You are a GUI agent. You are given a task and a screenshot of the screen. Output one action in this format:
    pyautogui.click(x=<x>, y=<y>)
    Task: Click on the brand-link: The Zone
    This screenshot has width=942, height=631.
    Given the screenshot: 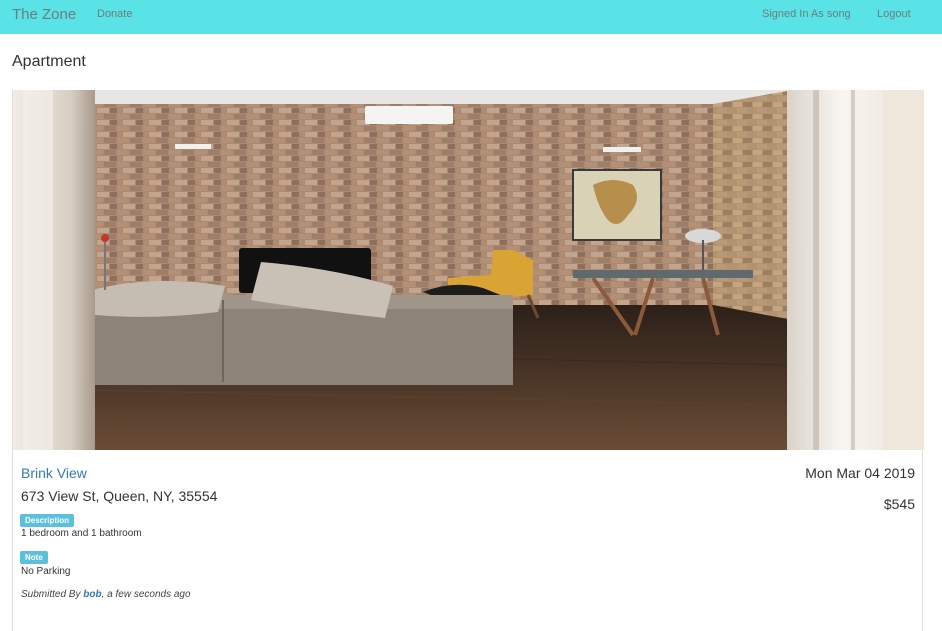 What is the action you would take?
    pyautogui.click(x=44, y=14)
    